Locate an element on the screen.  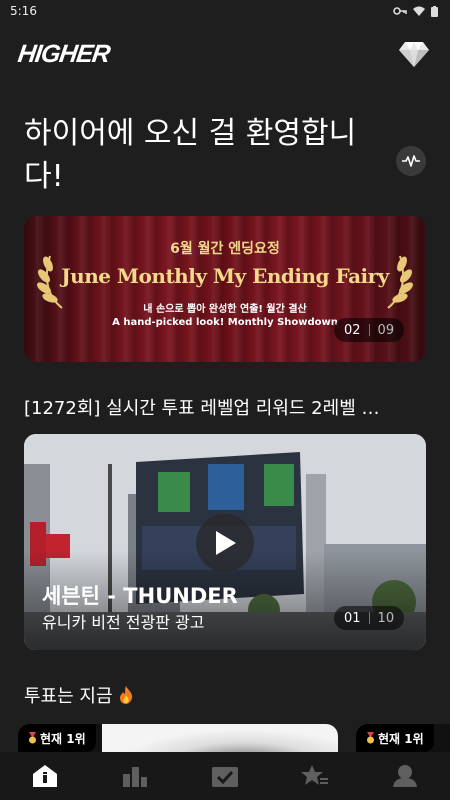
tab-profile is located at coordinates (405, 776).